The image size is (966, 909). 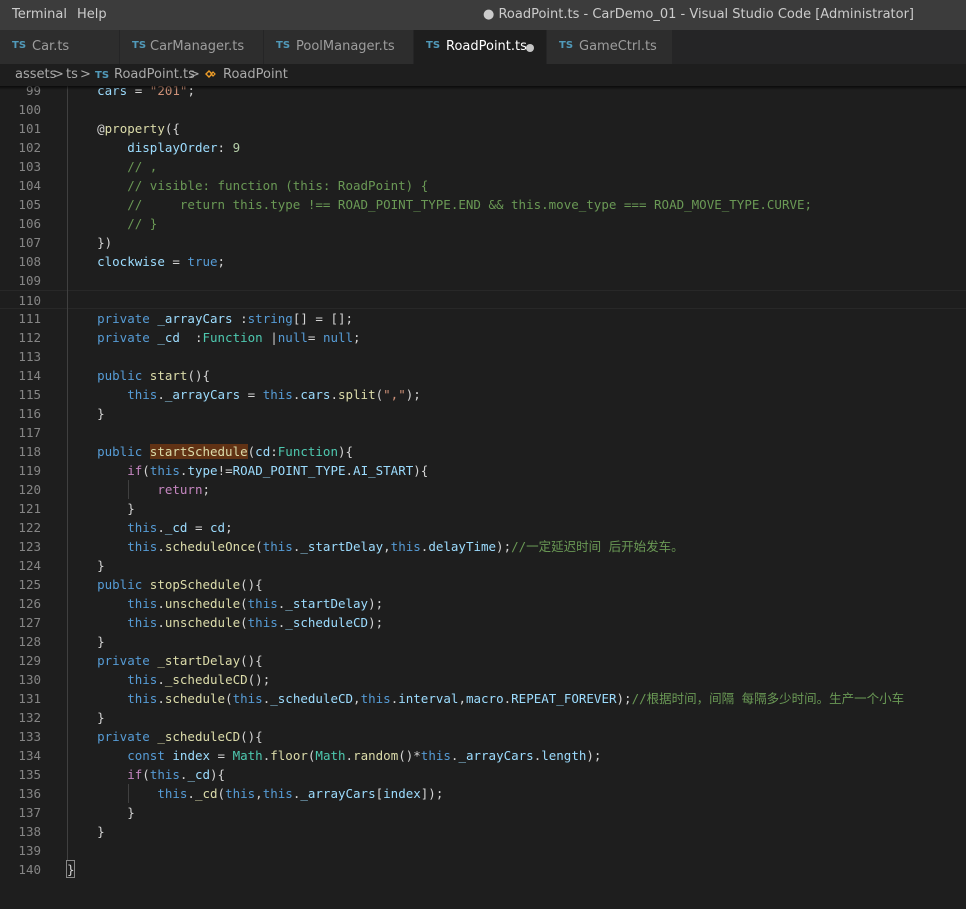 What do you see at coordinates (154, 74) in the screenshot?
I see `breadcrumb-file: RoadPoint.ts` at bounding box center [154, 74].